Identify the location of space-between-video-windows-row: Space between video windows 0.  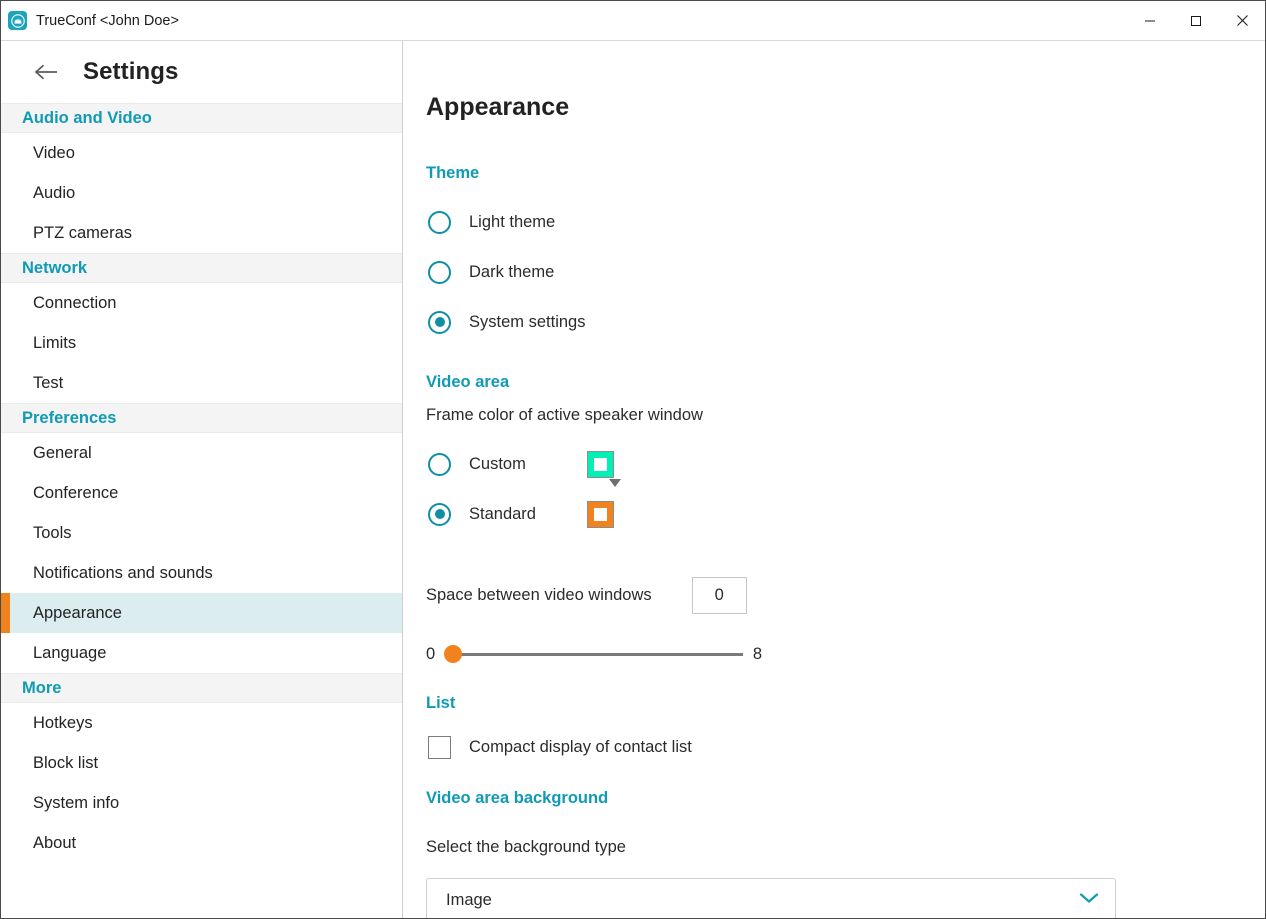
(845, 595).